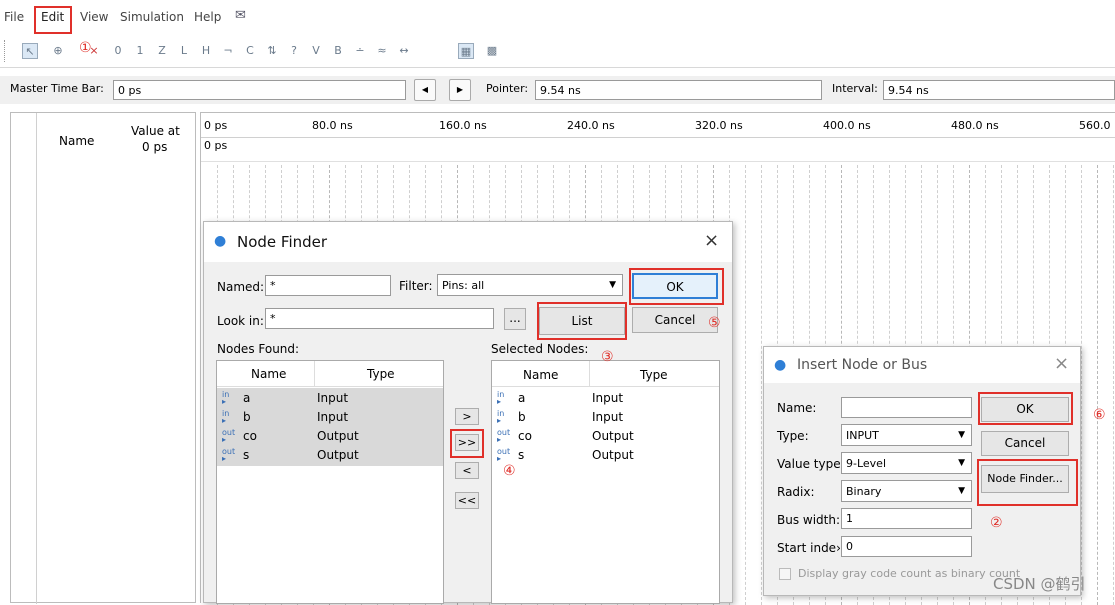 The height and width of the screenshot is (605, 1115). What do you see at coordinates (780, 365) in the screenshot?
I see `insert-node-app-icon: ●` at bounding box center [780, 365].